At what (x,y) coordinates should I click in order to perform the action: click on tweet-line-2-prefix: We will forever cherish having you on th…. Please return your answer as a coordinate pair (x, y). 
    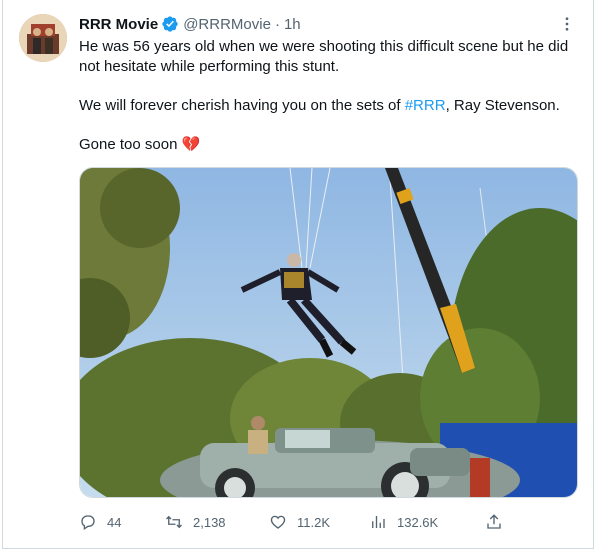
    Looking at the image, I should click on (242, 105).